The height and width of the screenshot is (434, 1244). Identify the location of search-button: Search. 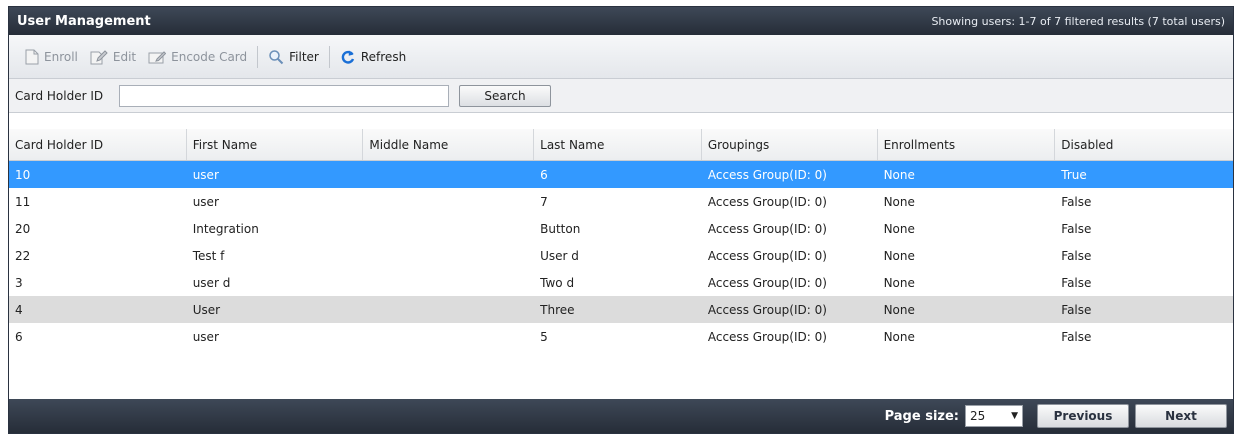
(505, 95).